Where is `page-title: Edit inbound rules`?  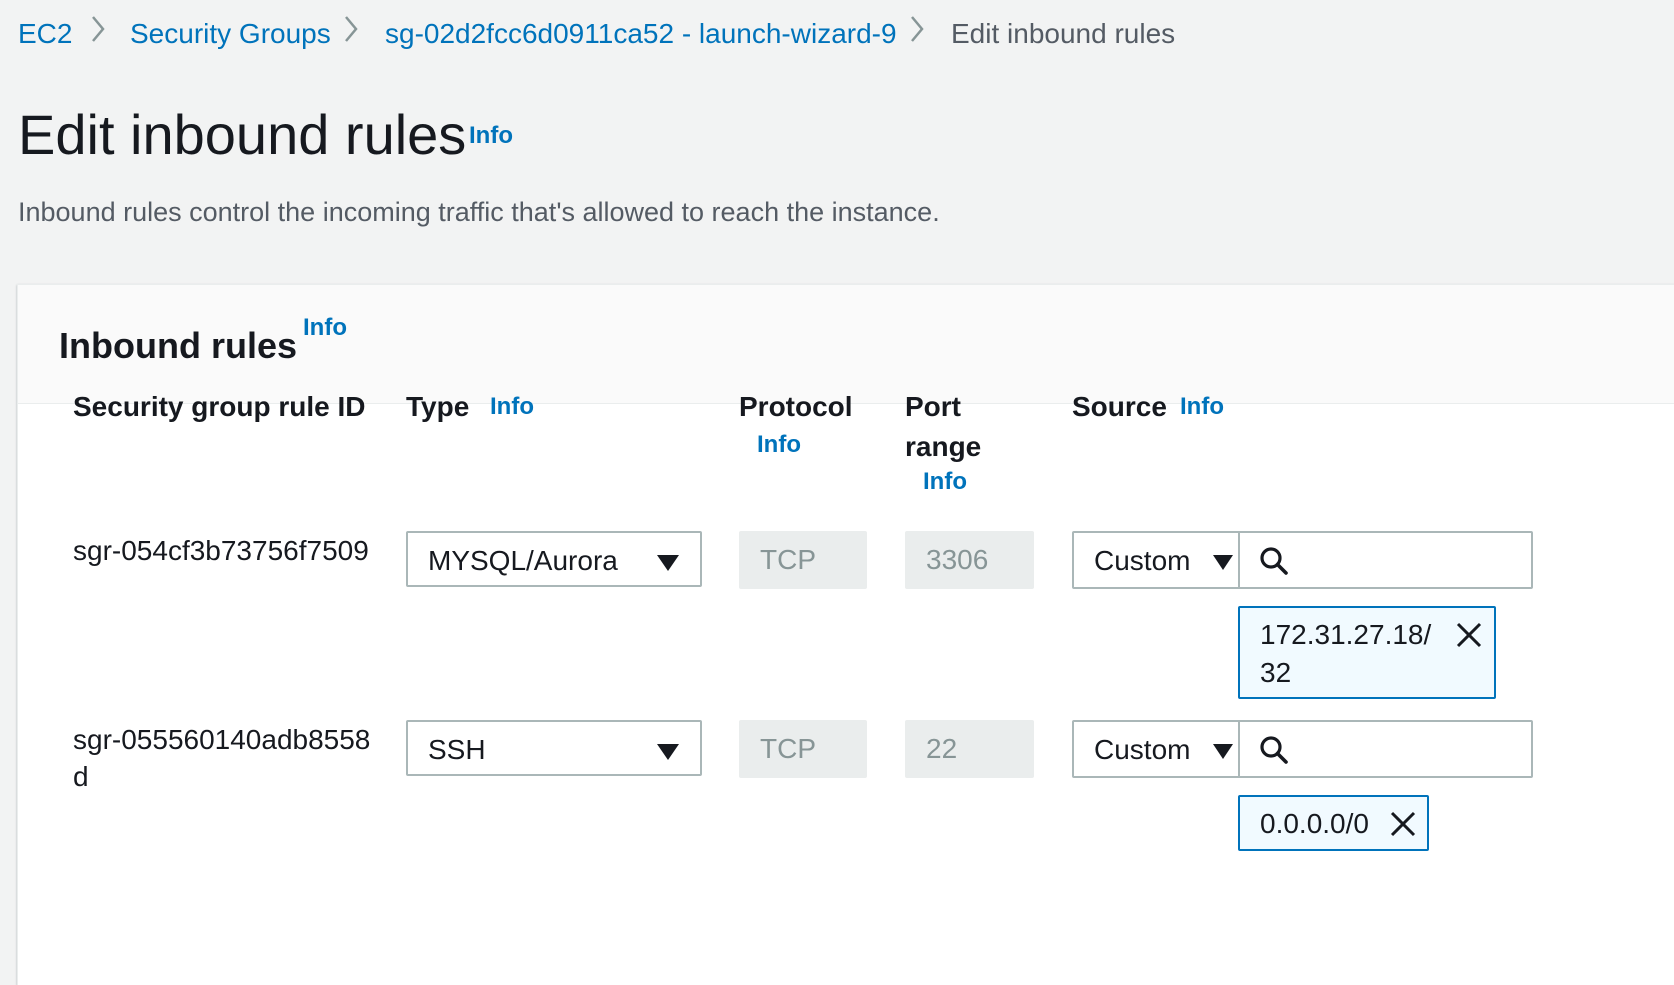
page-title: Edit inbound rules is located at coordinates (242, 134).